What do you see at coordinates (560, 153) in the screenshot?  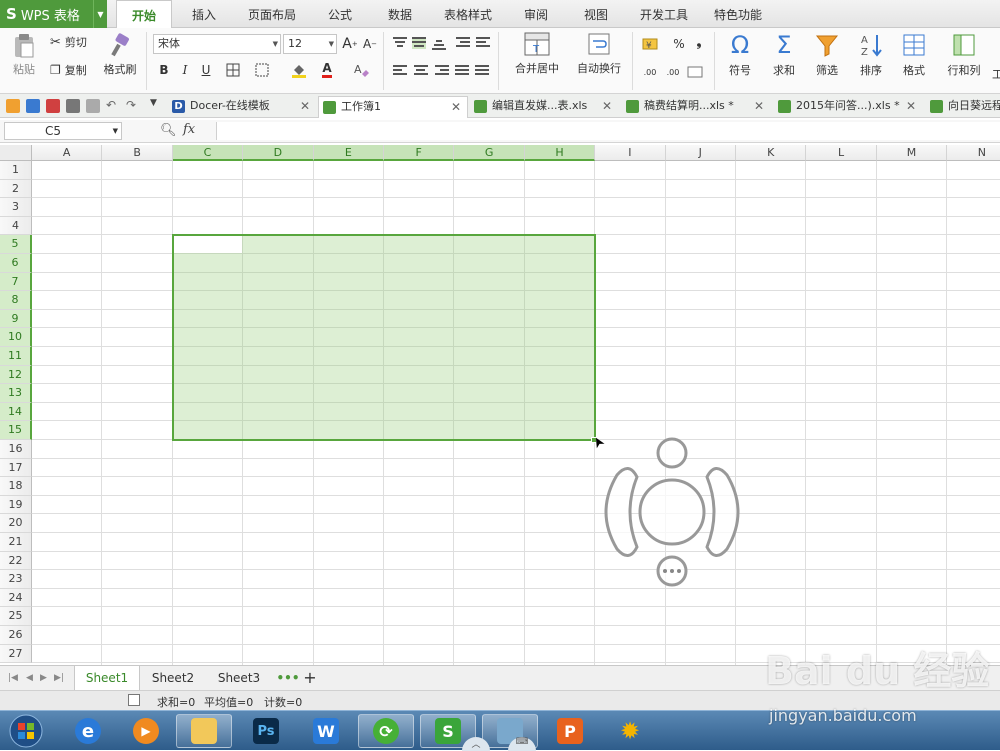 I see `column-header-h: H` at bounding box center [560, 153].